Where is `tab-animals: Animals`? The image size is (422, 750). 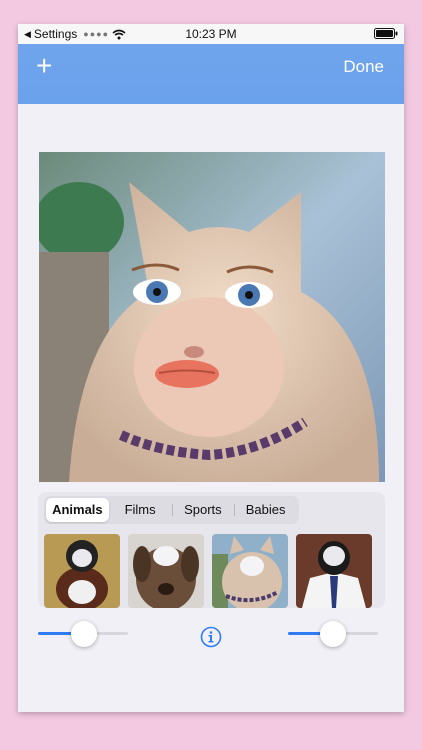
tab-animals: Animals is located at coordinates (77, 510).